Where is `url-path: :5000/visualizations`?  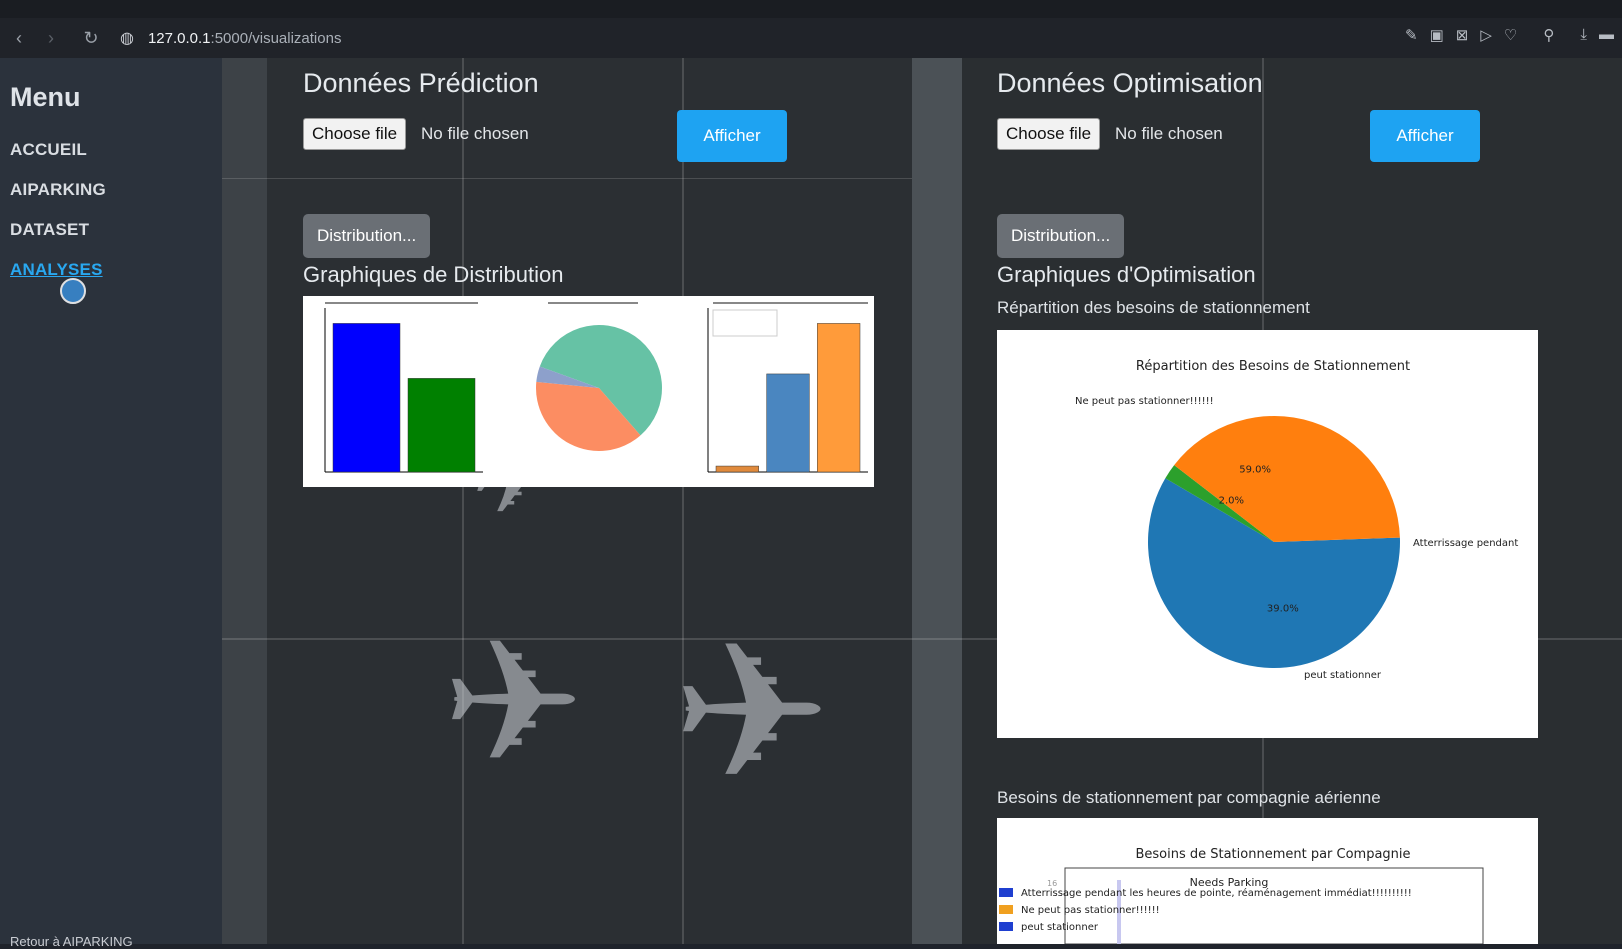 url-path: :5000/visualizations is located at coordinates (276, 38).